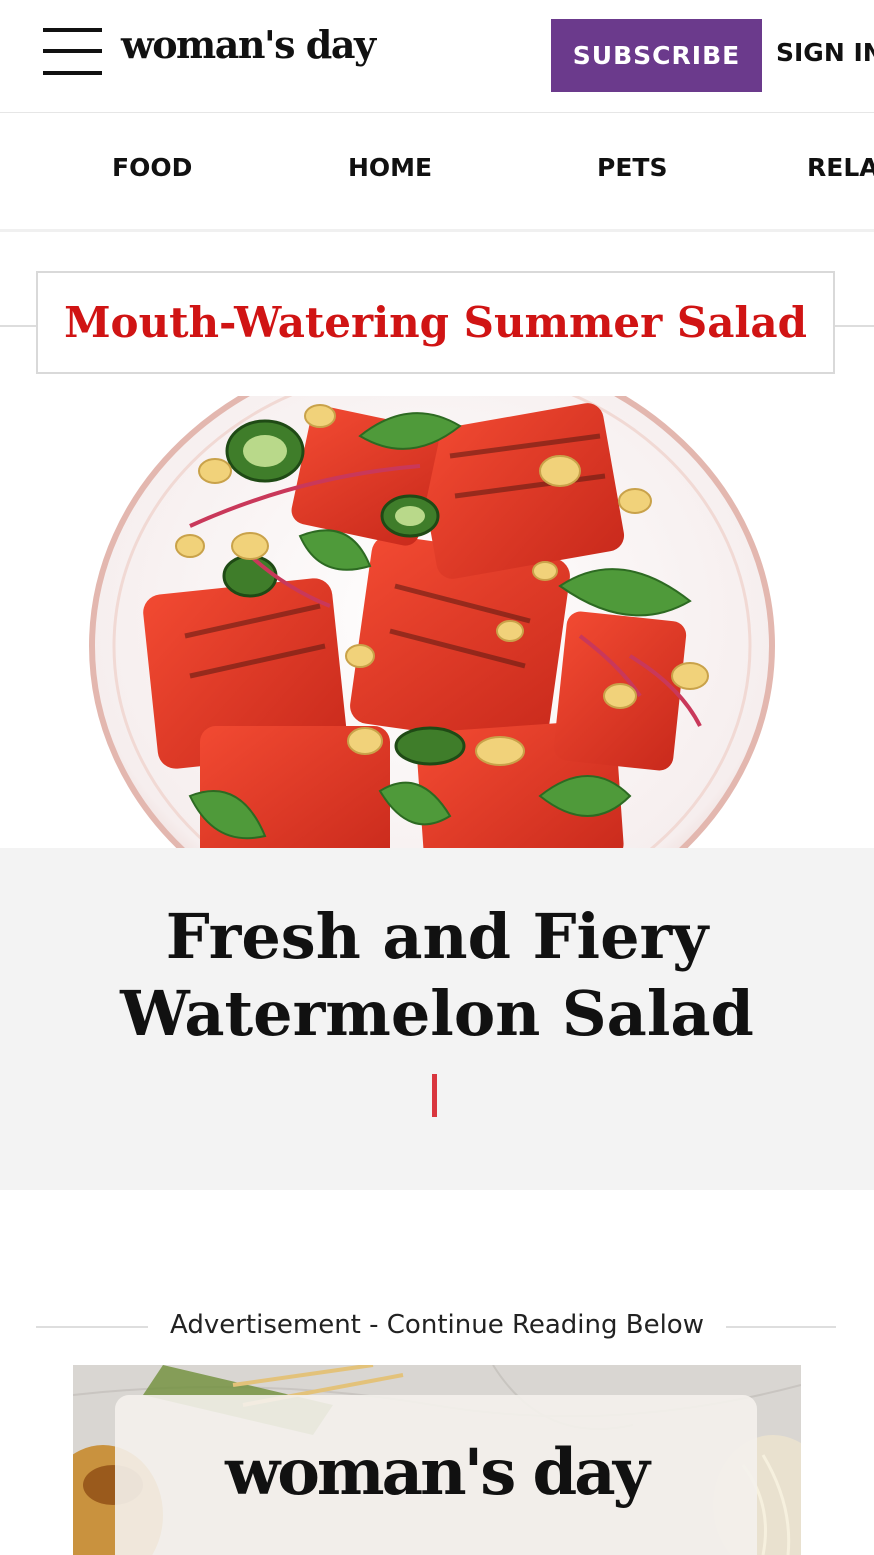  Describe the element at coordinates (840, 167) in the screenshot. I see `nav-item-relationships: RELAT` at that location.